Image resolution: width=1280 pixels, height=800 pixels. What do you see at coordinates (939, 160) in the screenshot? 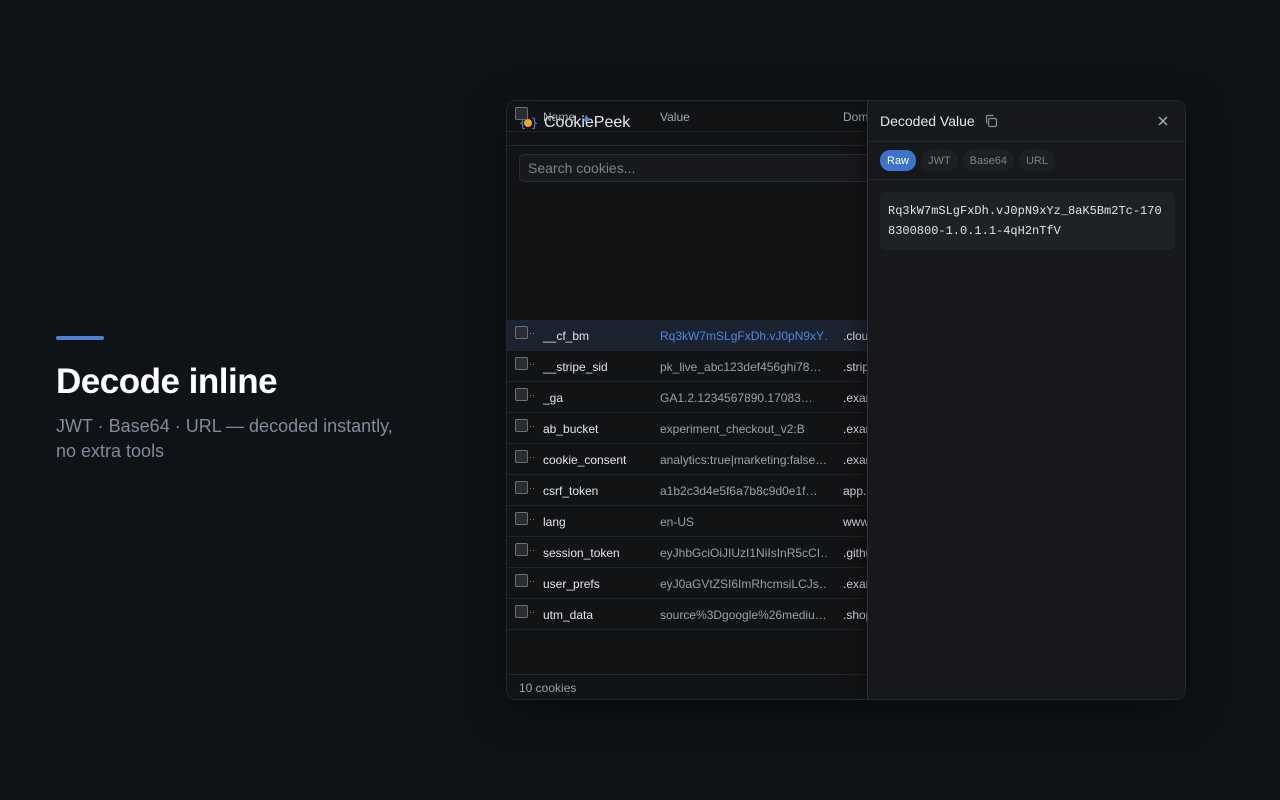
I see `tab-jwt: JWT` at bounding box center [939, 160].